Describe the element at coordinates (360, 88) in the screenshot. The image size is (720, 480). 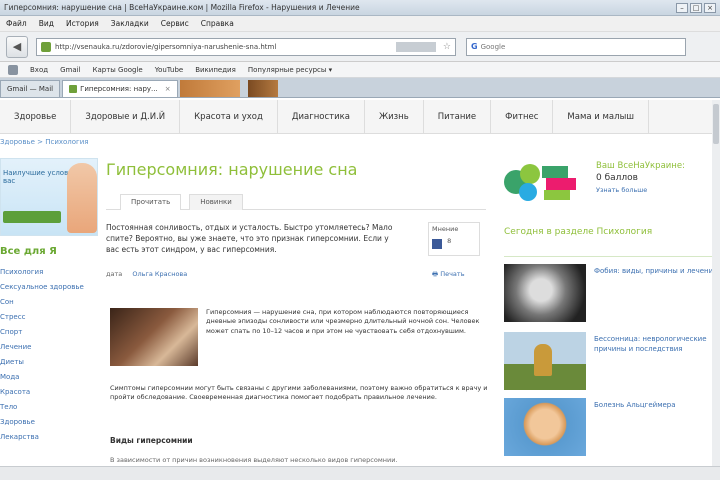
I see `tab-strip: Gmail — Mail Гиперсомния: нару... ×` at that location.